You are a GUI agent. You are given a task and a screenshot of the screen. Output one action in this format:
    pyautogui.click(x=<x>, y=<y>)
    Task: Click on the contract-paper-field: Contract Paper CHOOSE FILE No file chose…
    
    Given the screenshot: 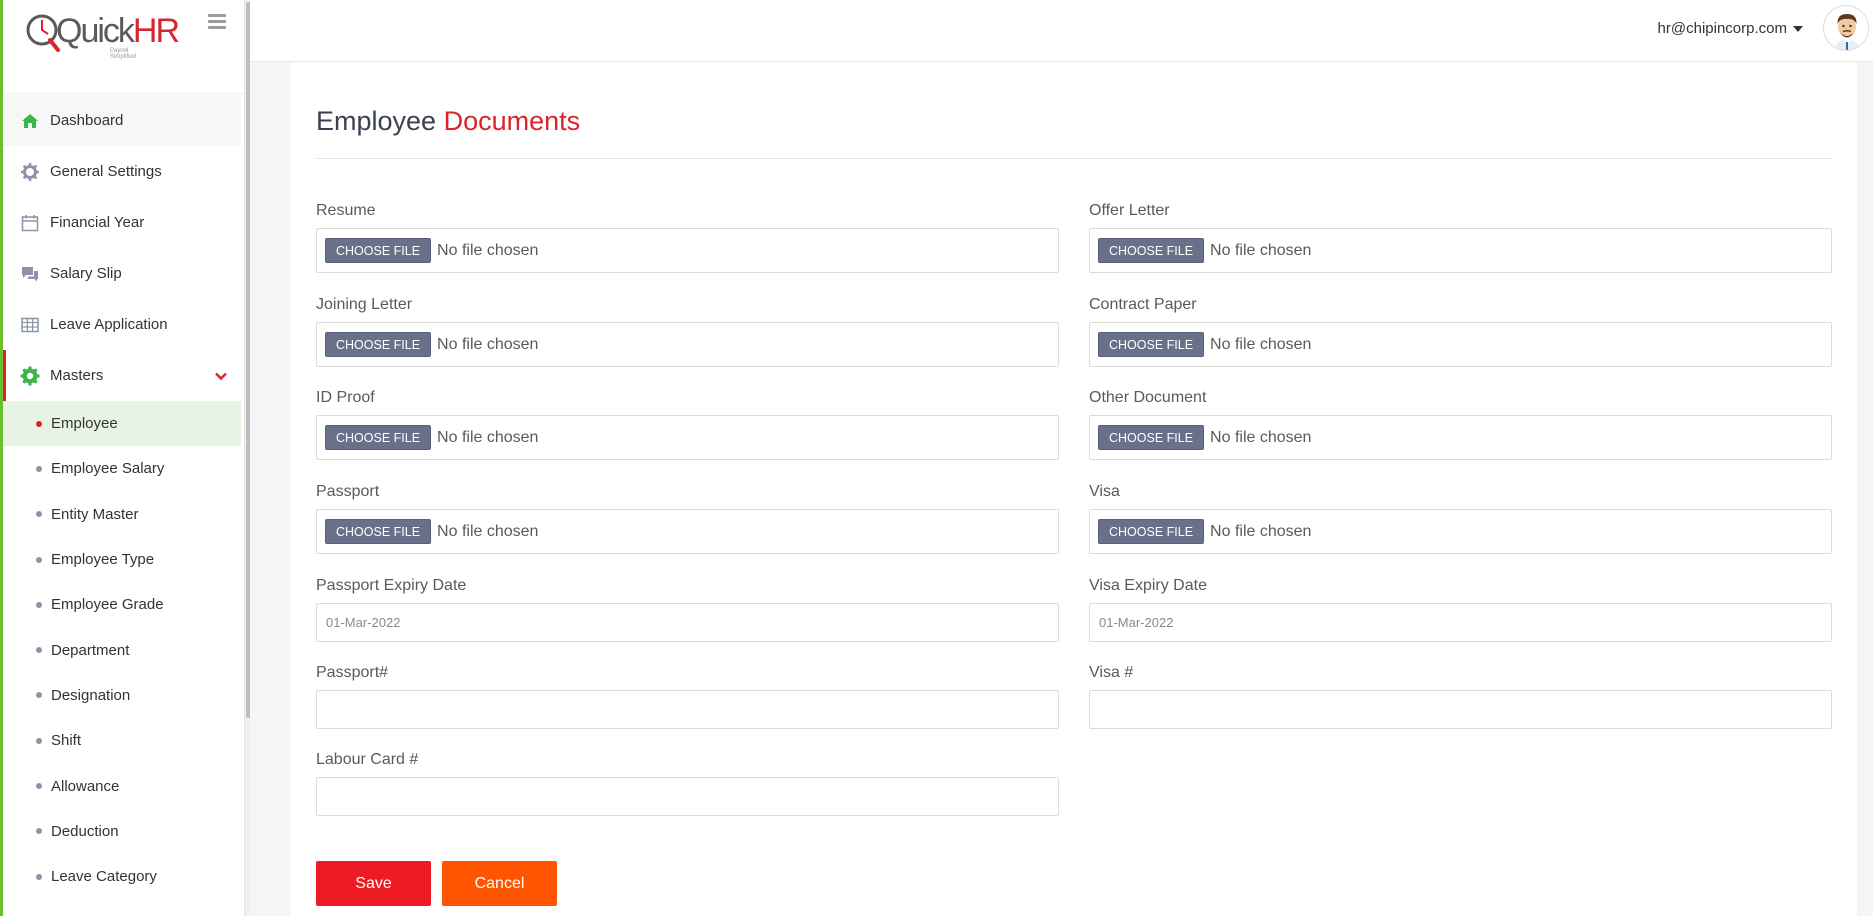 What is the action you would take?
    pyautogui.click(x=1460, y=331)
    